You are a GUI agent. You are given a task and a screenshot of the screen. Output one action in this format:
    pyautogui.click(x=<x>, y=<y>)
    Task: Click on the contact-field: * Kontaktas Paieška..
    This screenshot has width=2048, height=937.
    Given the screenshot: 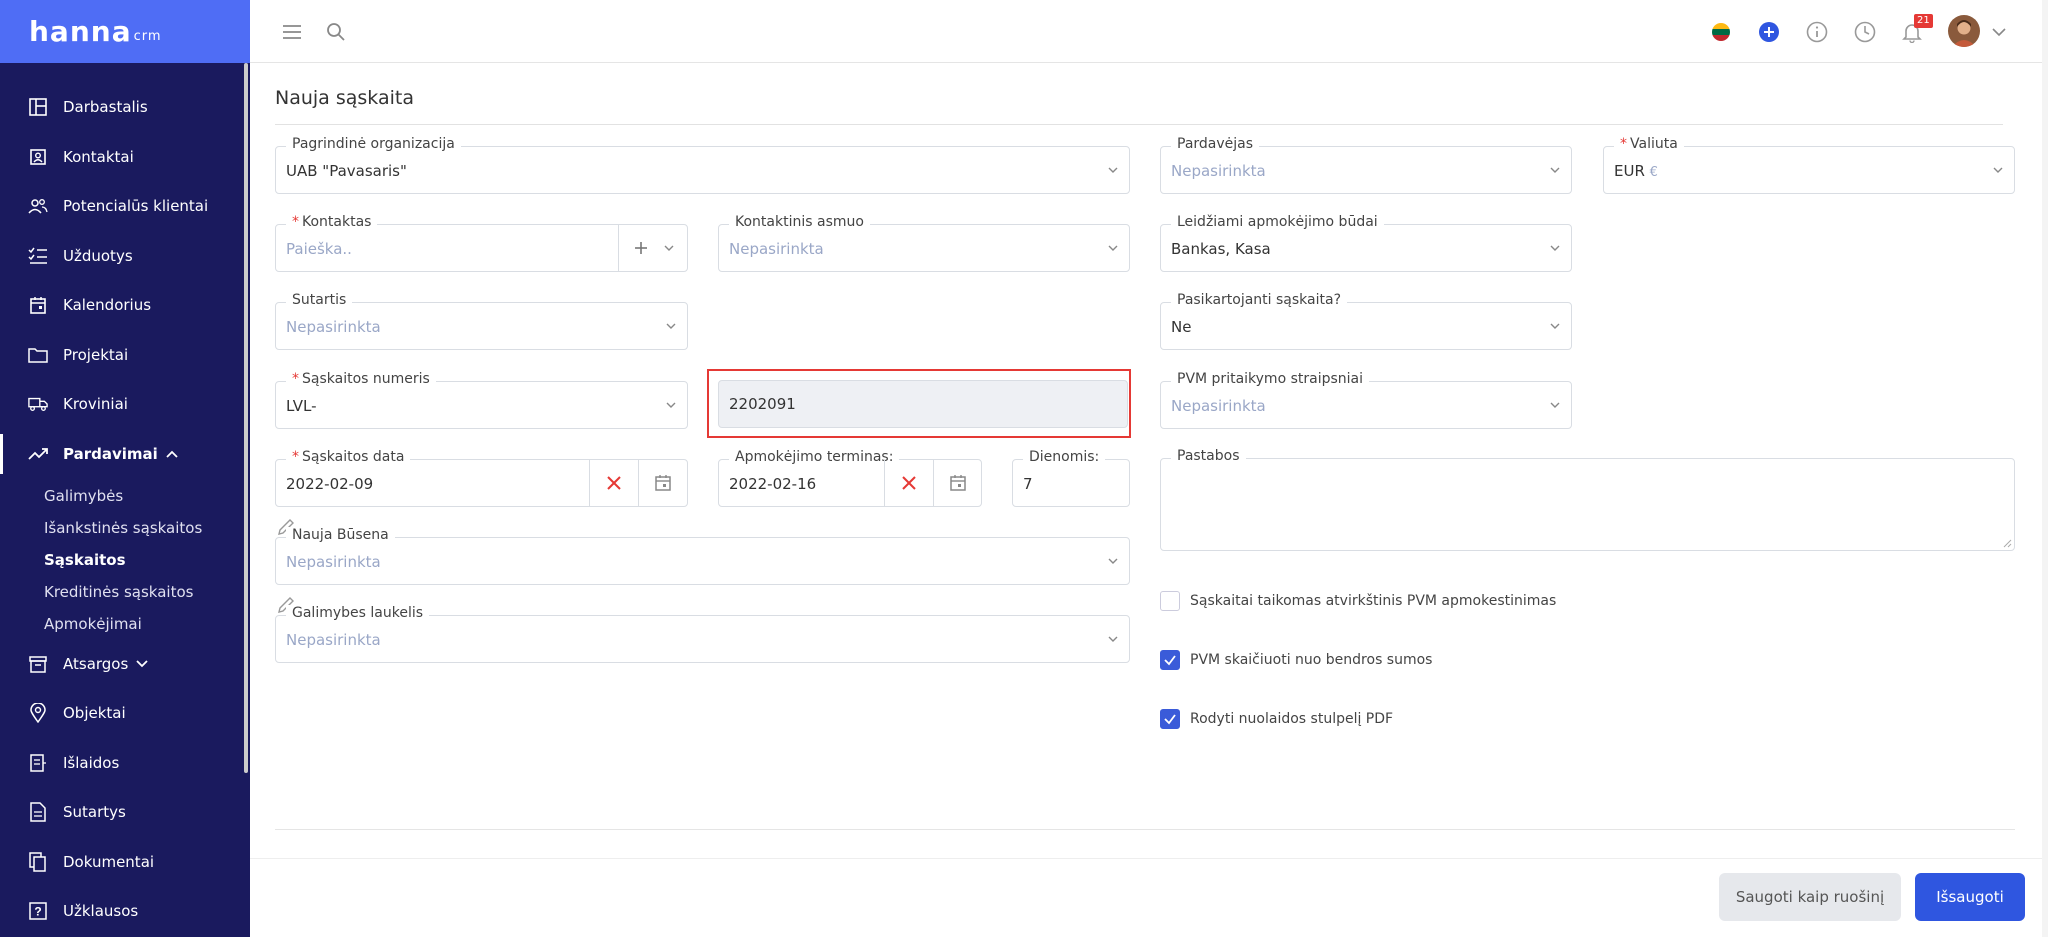 What is the action you would take?
    pyautogui.click(x=481, y=243)
    